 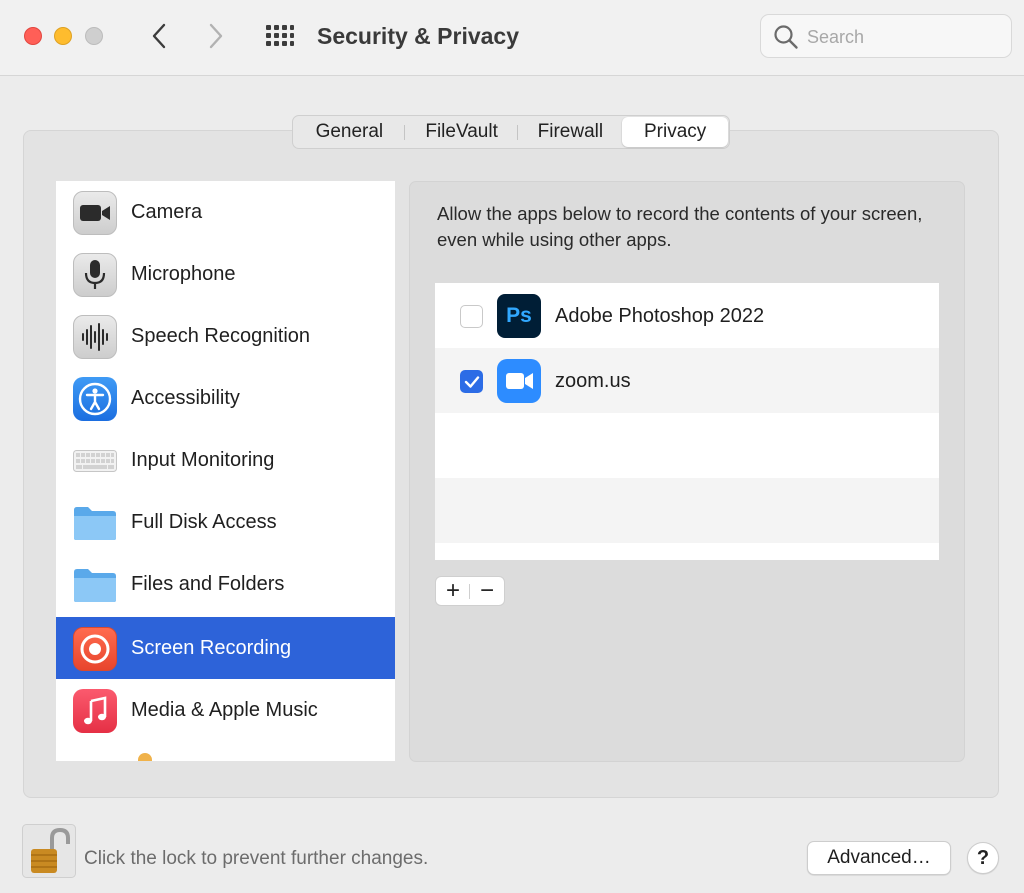 I want to click on partially-hidden-item-icon, so click(x=145, y=757).